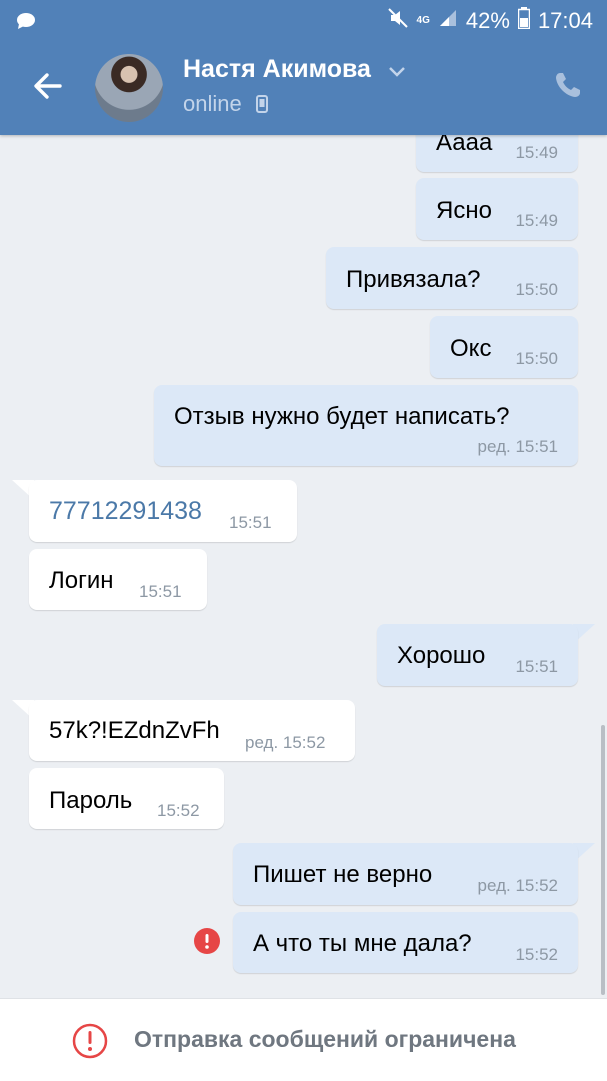 The height and width of the screenshot is (1081, 607). I want to click on scrollbar, so click(603, 860).